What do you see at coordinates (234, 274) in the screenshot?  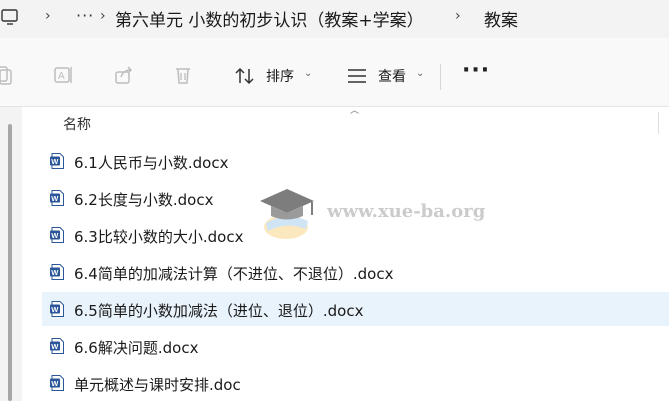 I see `file-name: 6.4简单的加减法计算（不进位、不退位）.docx` at bounding box center [234, 274].